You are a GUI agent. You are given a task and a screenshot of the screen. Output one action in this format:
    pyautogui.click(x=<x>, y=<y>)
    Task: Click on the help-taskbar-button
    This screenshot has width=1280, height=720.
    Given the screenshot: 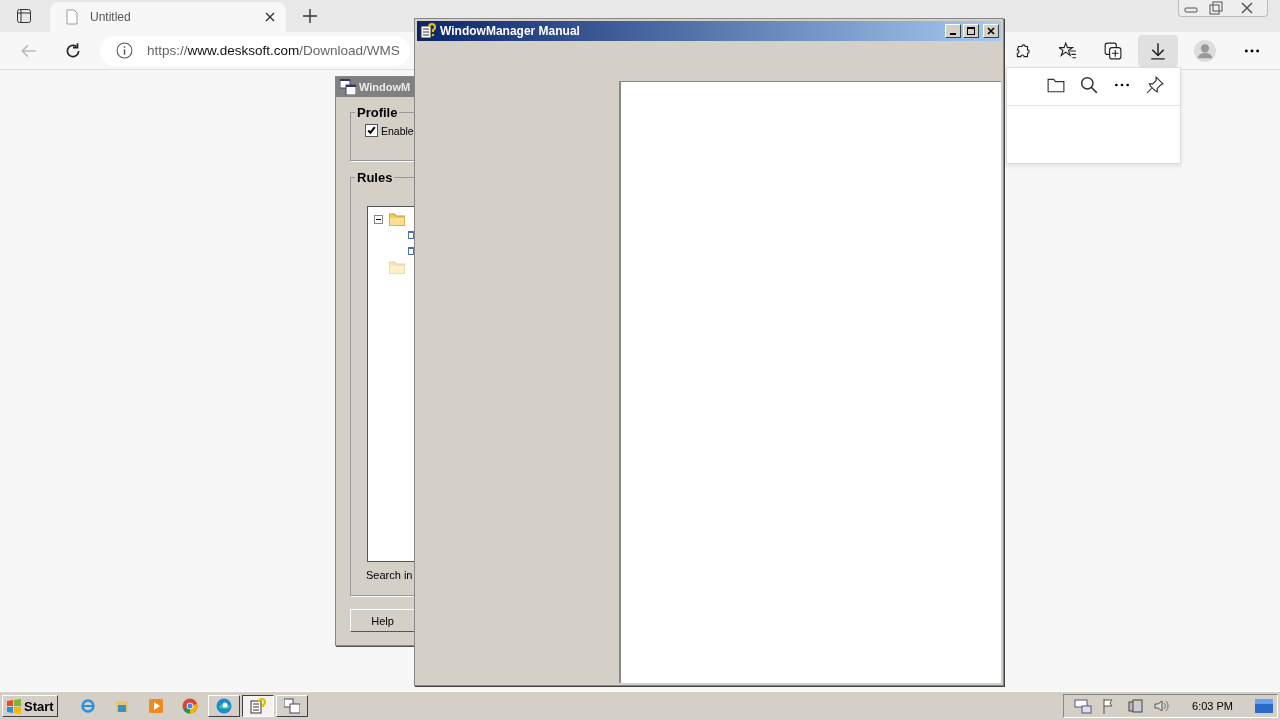 What is the action you would take?
    pyautogui.click(x=257, y=706)
    